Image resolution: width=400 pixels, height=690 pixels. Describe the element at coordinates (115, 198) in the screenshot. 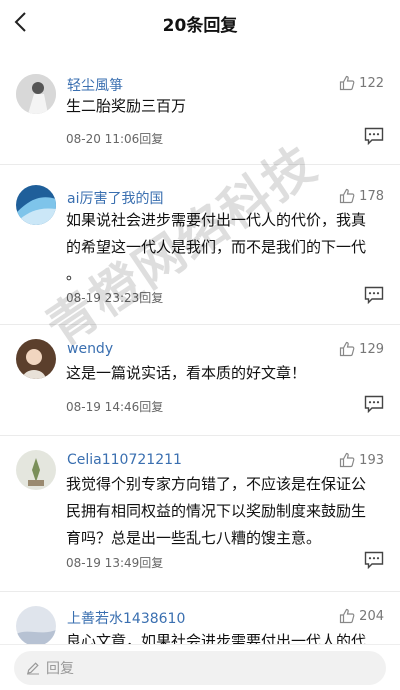

I see `comment-username: ai厉害了我的国` at that location.